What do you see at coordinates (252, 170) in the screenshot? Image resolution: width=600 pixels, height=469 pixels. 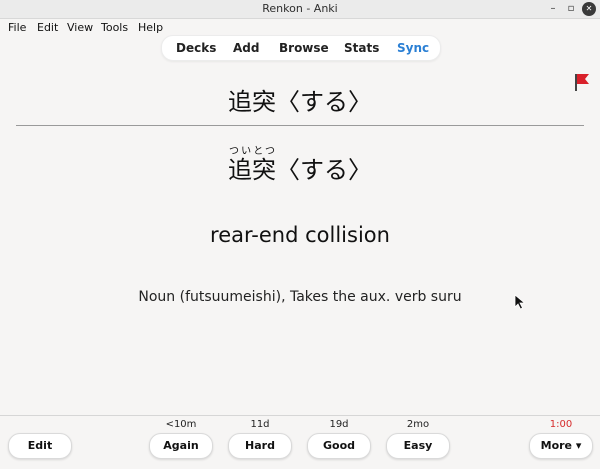 I see `back-kanji: 追突` at bounding box center [252, 170].